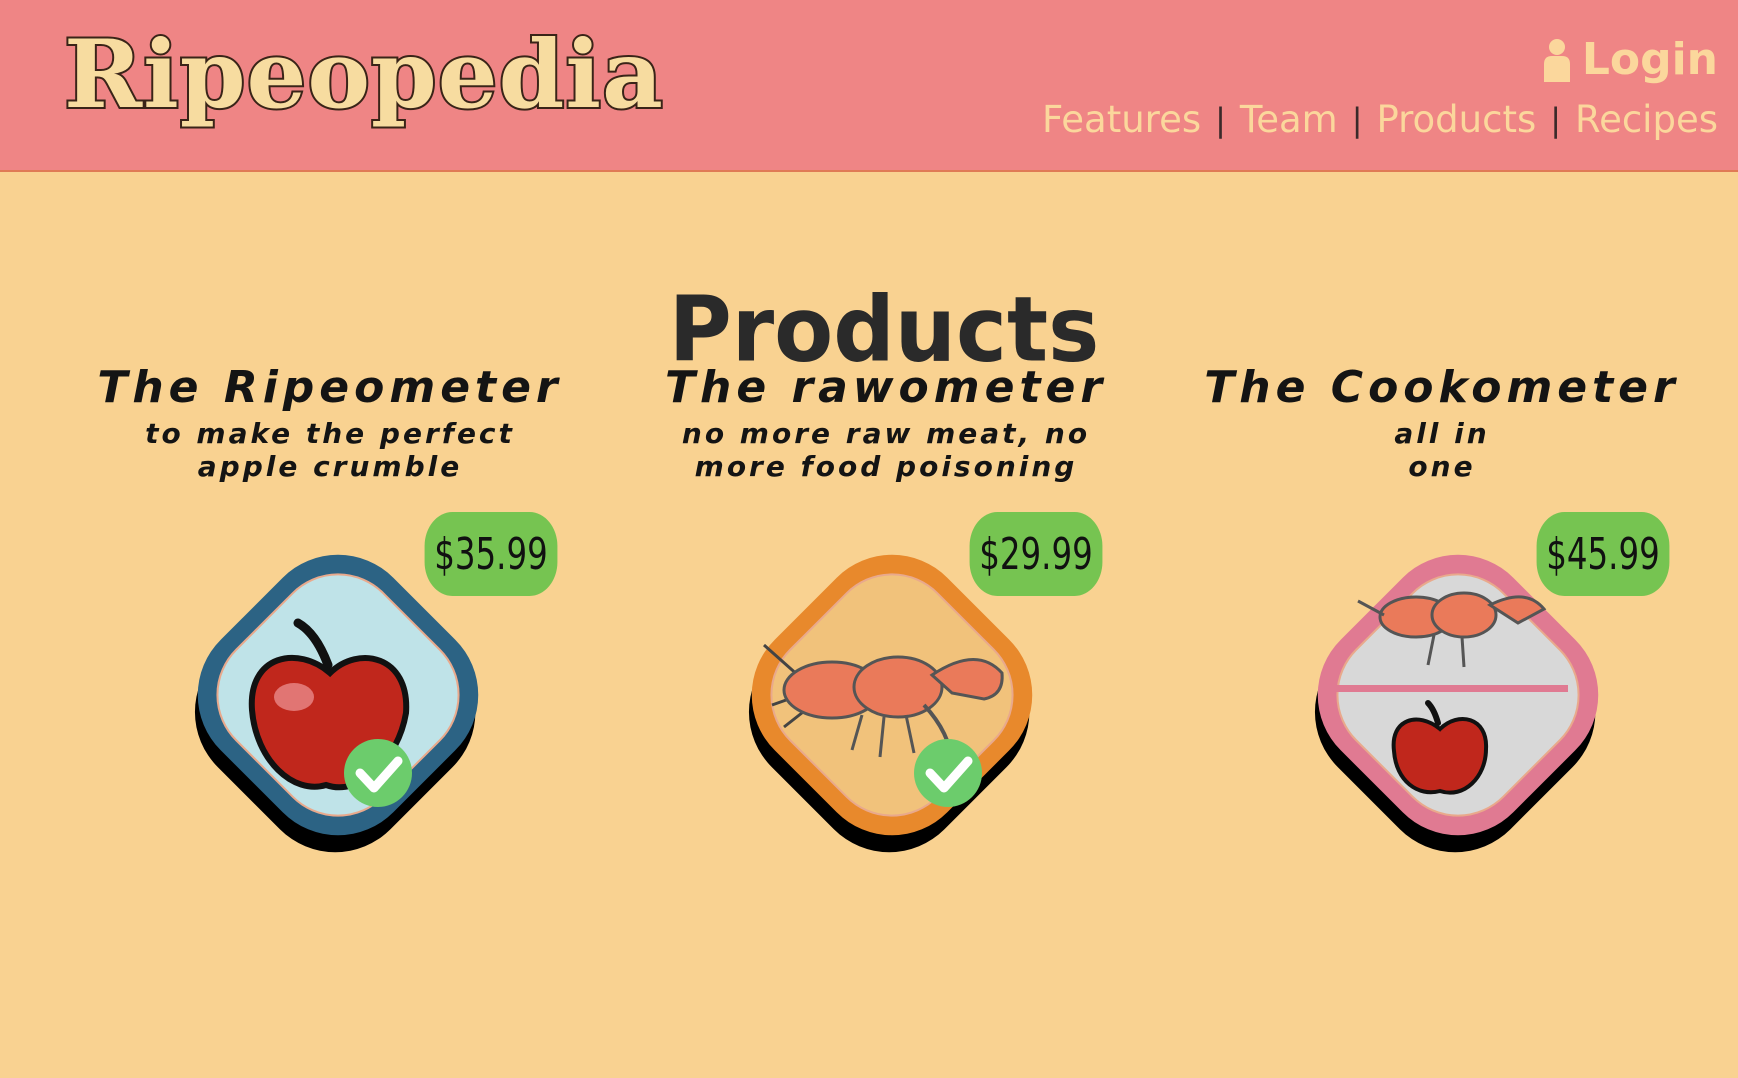 The width and height of the screenshot is (1738, 1078). What do you see at coordinates (330, 450) in the screenshot?
I see `product-tagline: to make the perfect apple crumble` at bounding box center [330, 450].